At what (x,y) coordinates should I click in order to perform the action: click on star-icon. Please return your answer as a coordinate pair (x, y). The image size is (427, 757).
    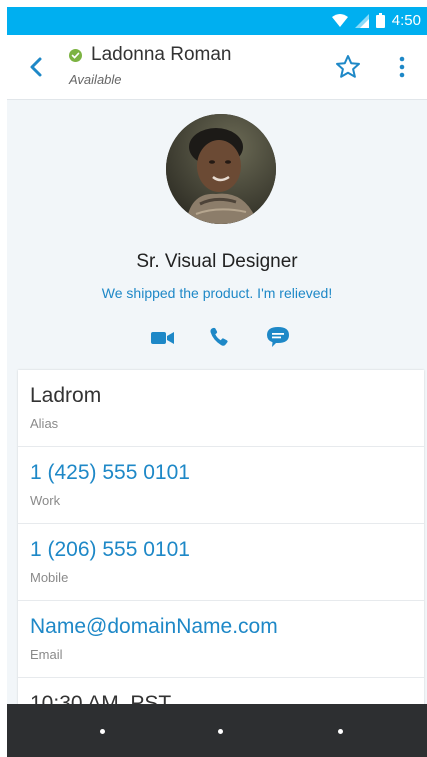
    Looking at the image, I should click on (348, 66).